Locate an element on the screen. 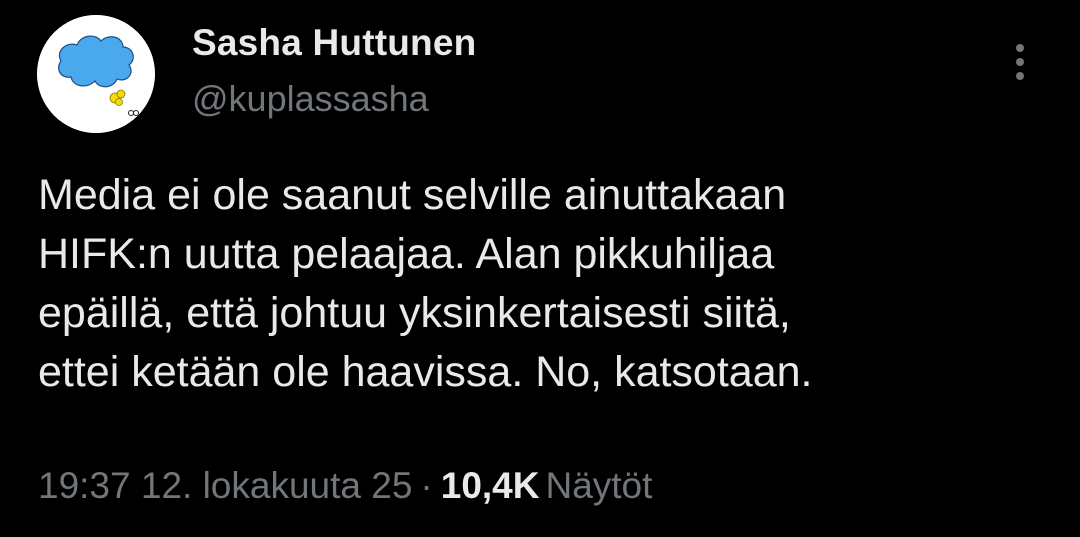 The image size is (1080, 537). tweet-meta: 19:37 12. lokakuuta 25 · 10,4K Näytöt is located at coordinates (345, 486).